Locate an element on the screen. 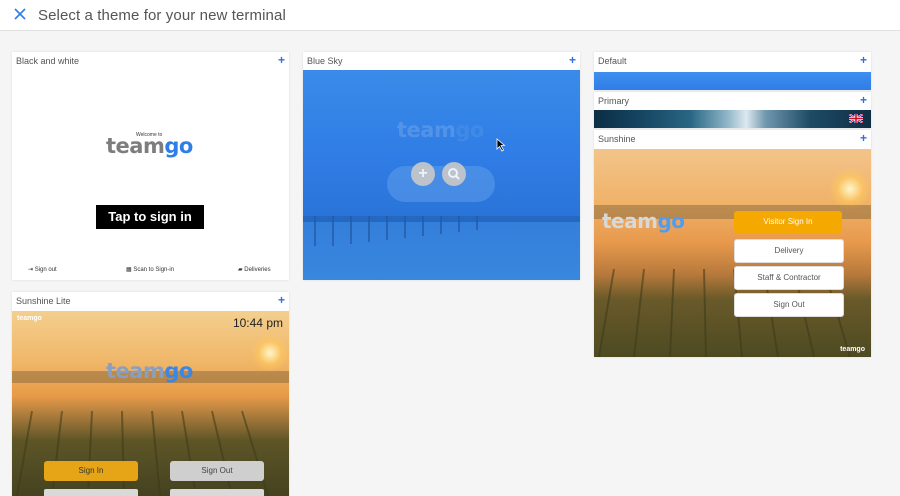 This screenshot has height=496, width=900. theme-label: Blue Sky is located at coordinates (325, 61).